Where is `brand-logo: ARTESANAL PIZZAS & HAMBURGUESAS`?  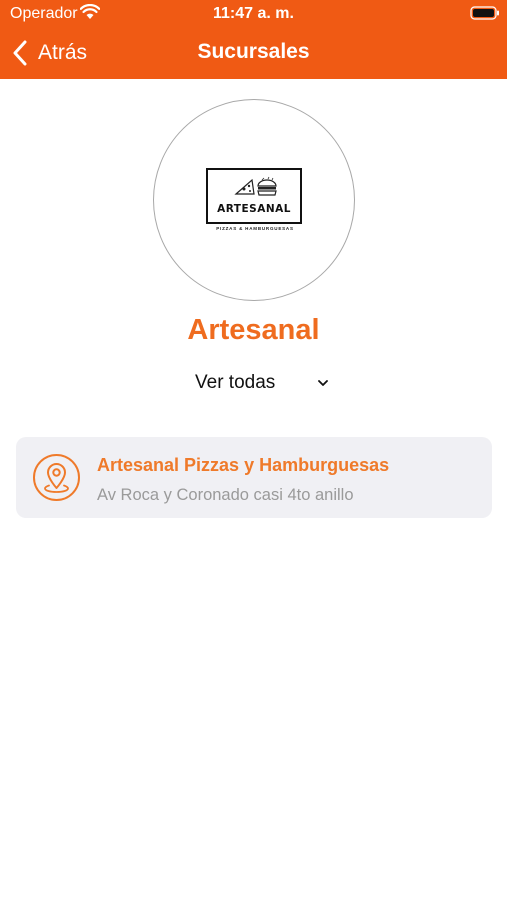
brand-logo: ARTESANAL PIZZAS & HAMBURGUESAS is located at coordinates (254, 200).